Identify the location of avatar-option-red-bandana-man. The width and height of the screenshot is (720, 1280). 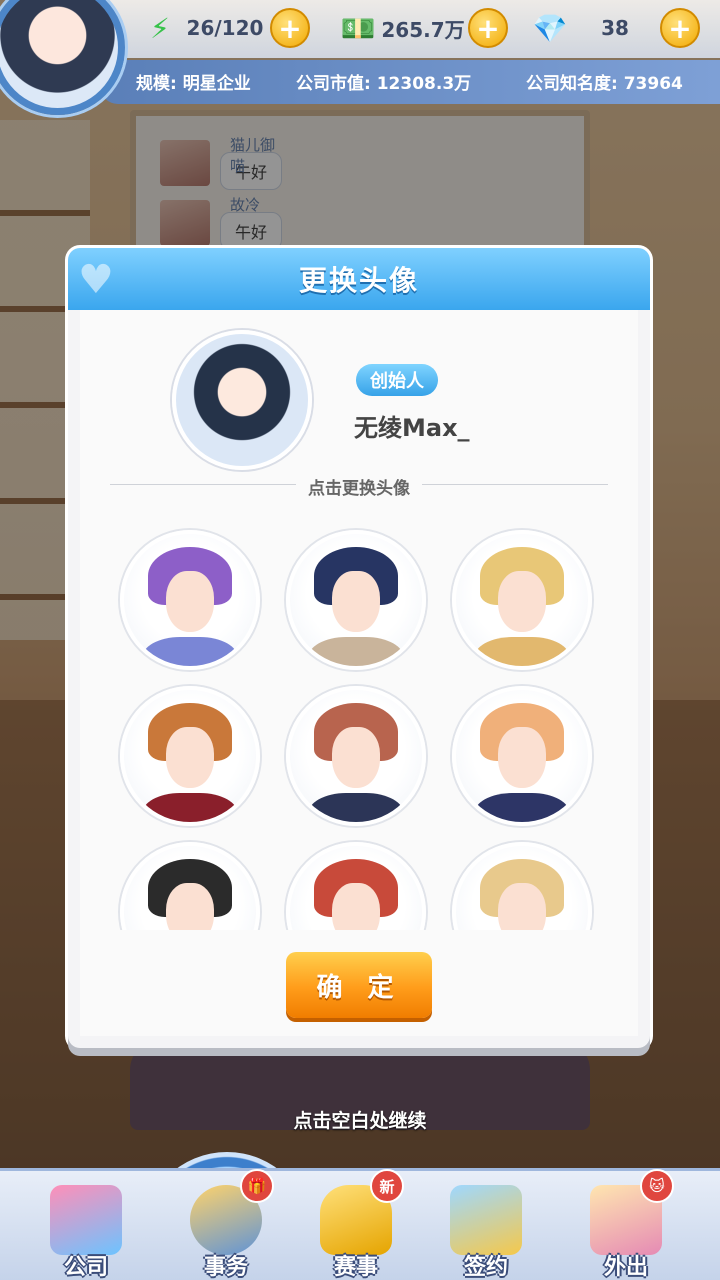
(356, 886).